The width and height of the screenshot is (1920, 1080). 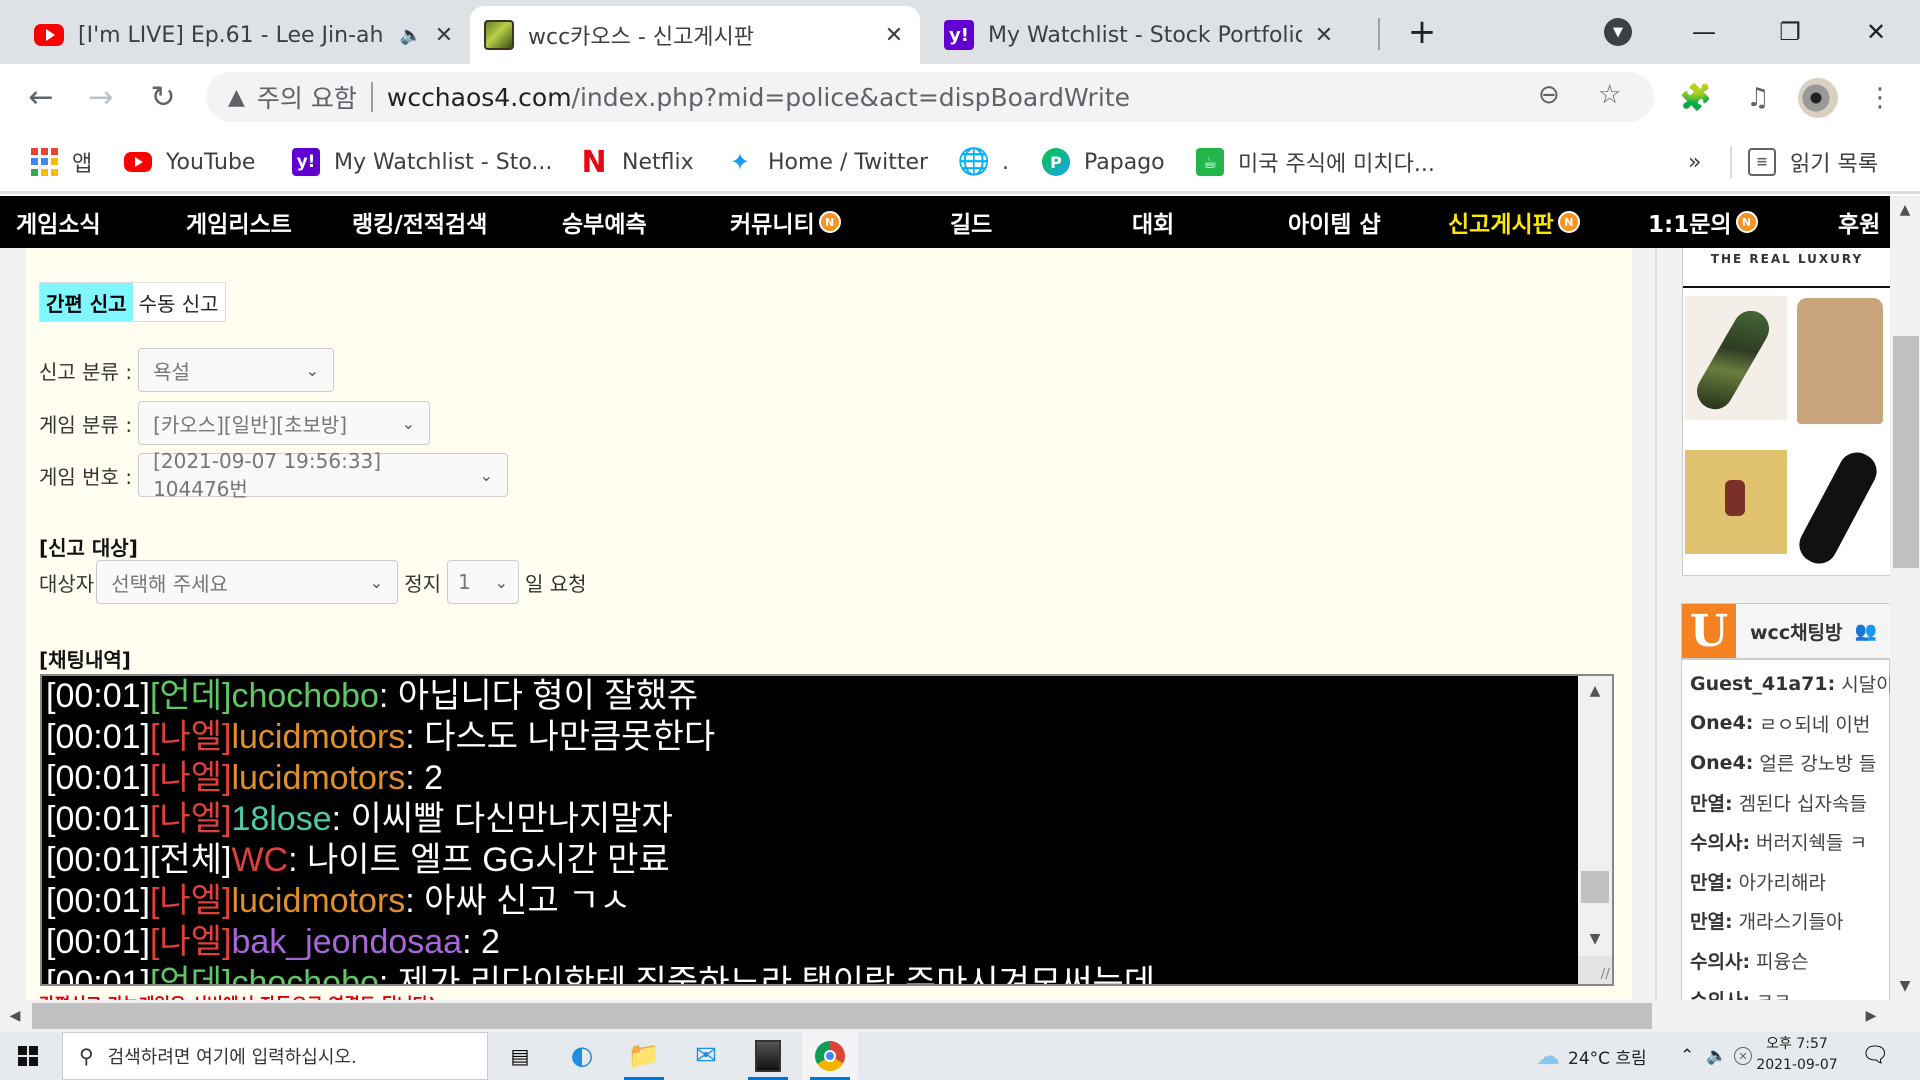 I want to click on game-number-select: [2021-09-07 19:56:33] 104476번 ⌄, so click(x=323, y=475).